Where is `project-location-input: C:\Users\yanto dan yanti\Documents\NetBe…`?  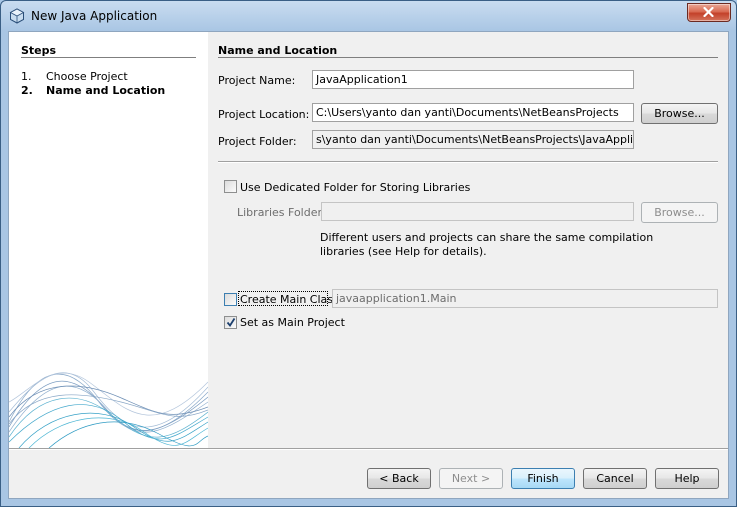 project-location-input: C:\Users\yanto dan yanti\Documents\NetBe… is located at coordinates (473, 112).